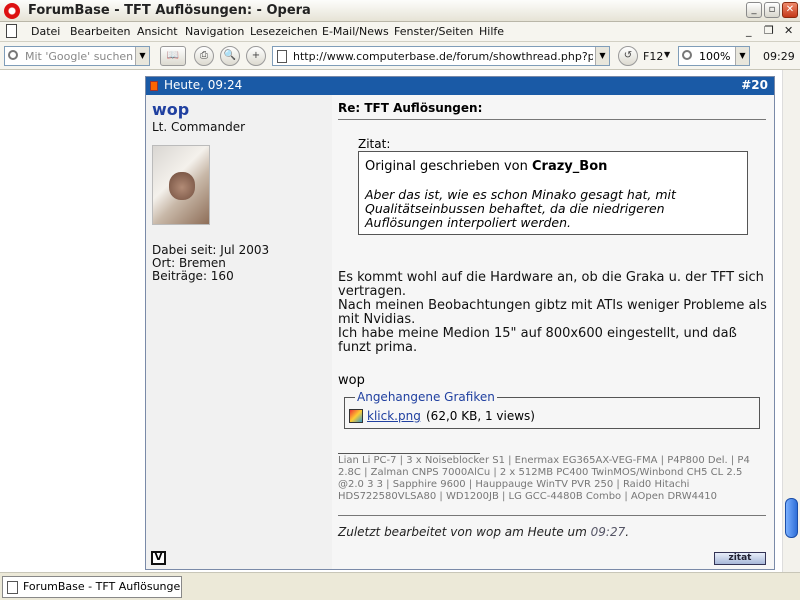 The image size is (800, 600). What do you see at coordinates (491, 31) in the screenshot?
I see `menu-hilfe: Hilfe` at bounding box center [491, 31].